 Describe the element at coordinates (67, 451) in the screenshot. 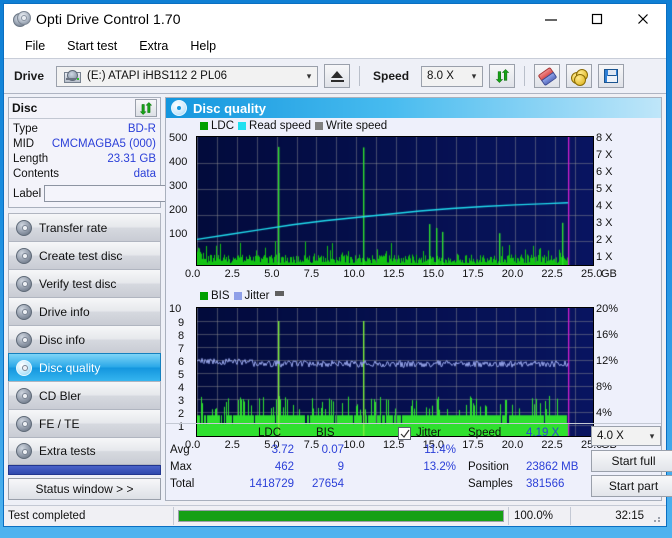

I see `sidebar-item-label: Extra tests` at that location.